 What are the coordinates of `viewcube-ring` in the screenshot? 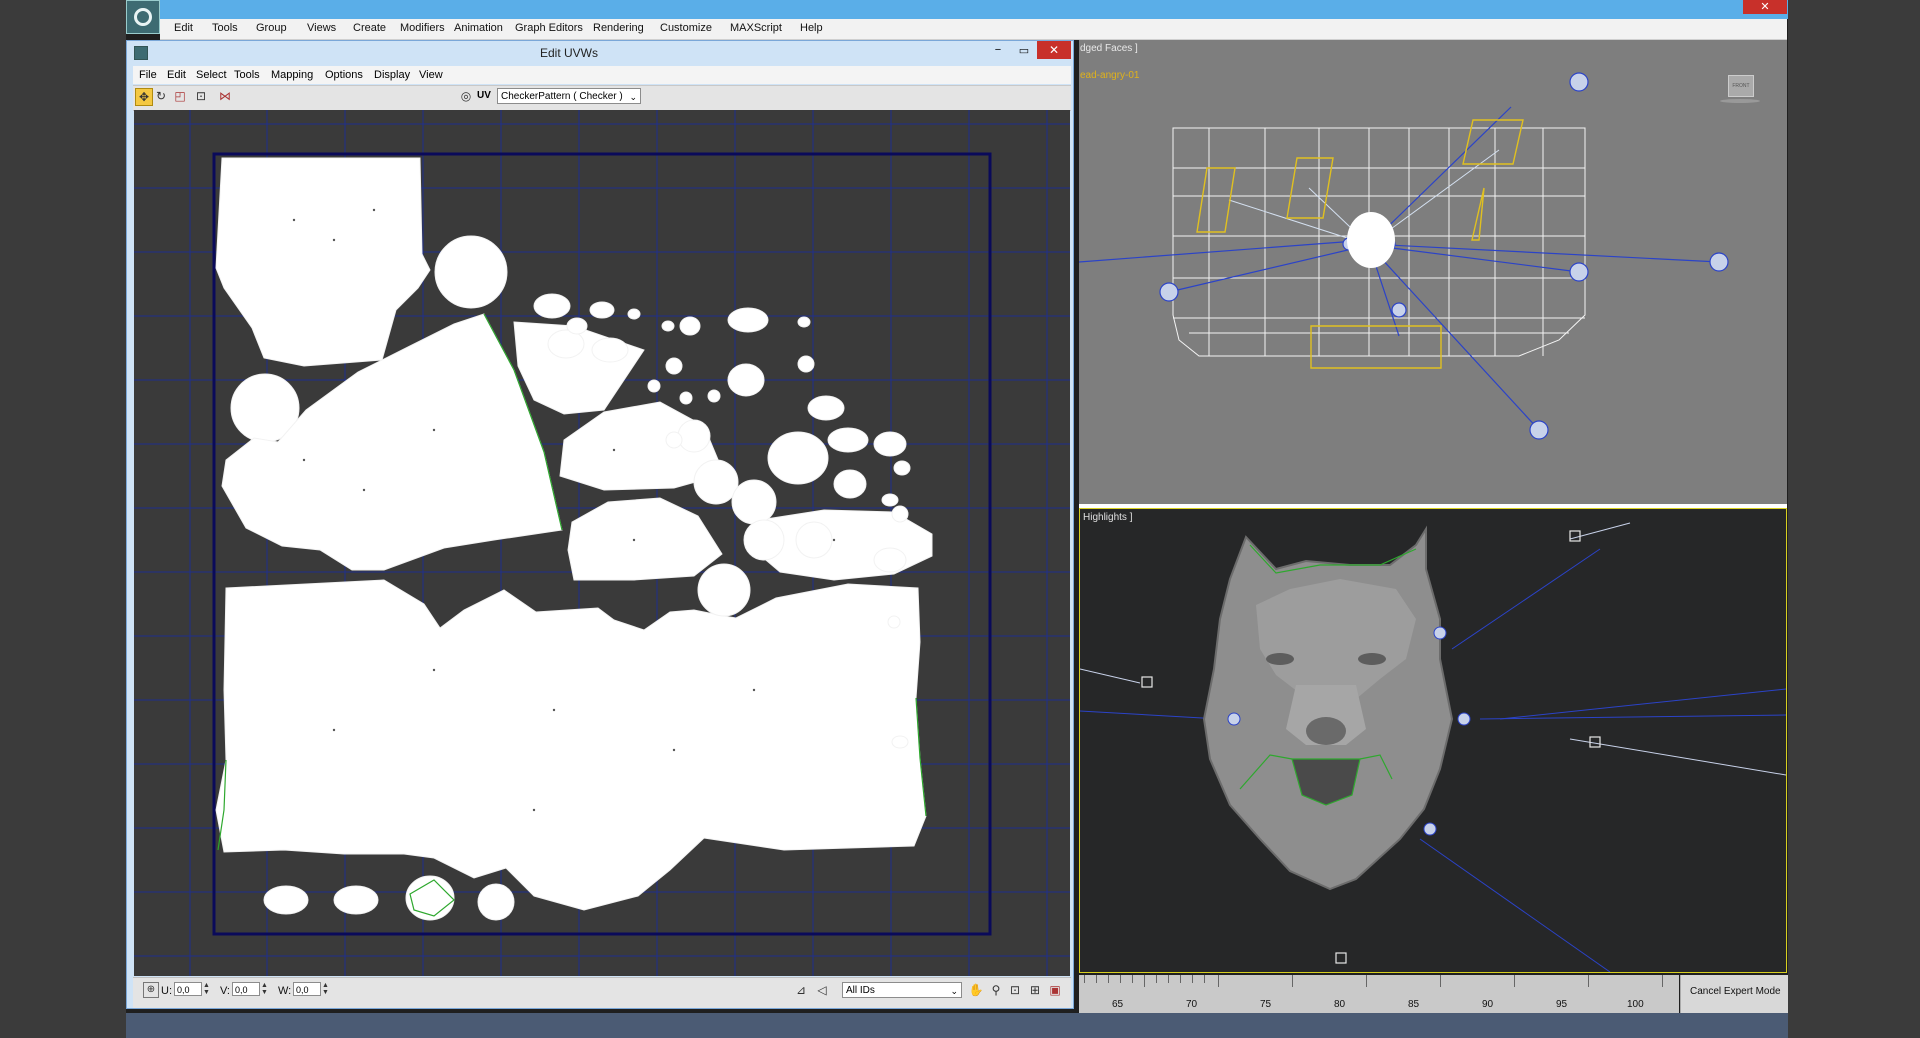 It's located at (1740, 101).